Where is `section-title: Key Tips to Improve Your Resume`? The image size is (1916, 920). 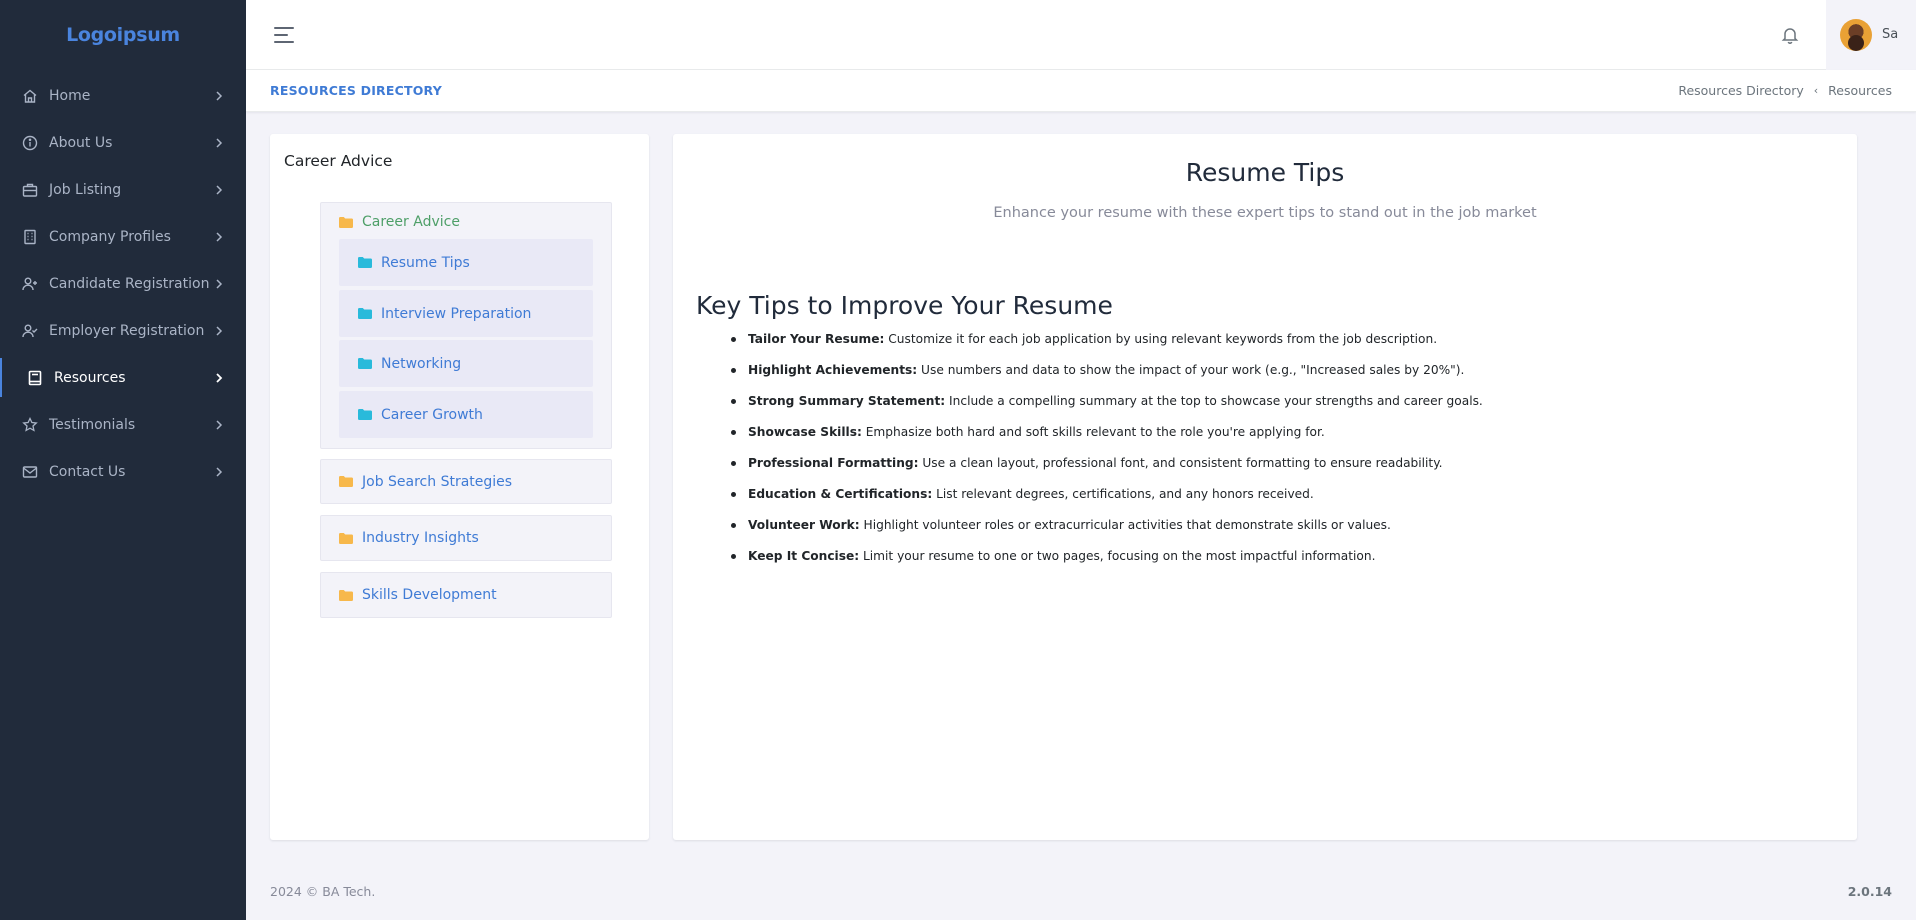 section-title: Key Tips to Improve Your Resume is located at coordinates (904, 305).